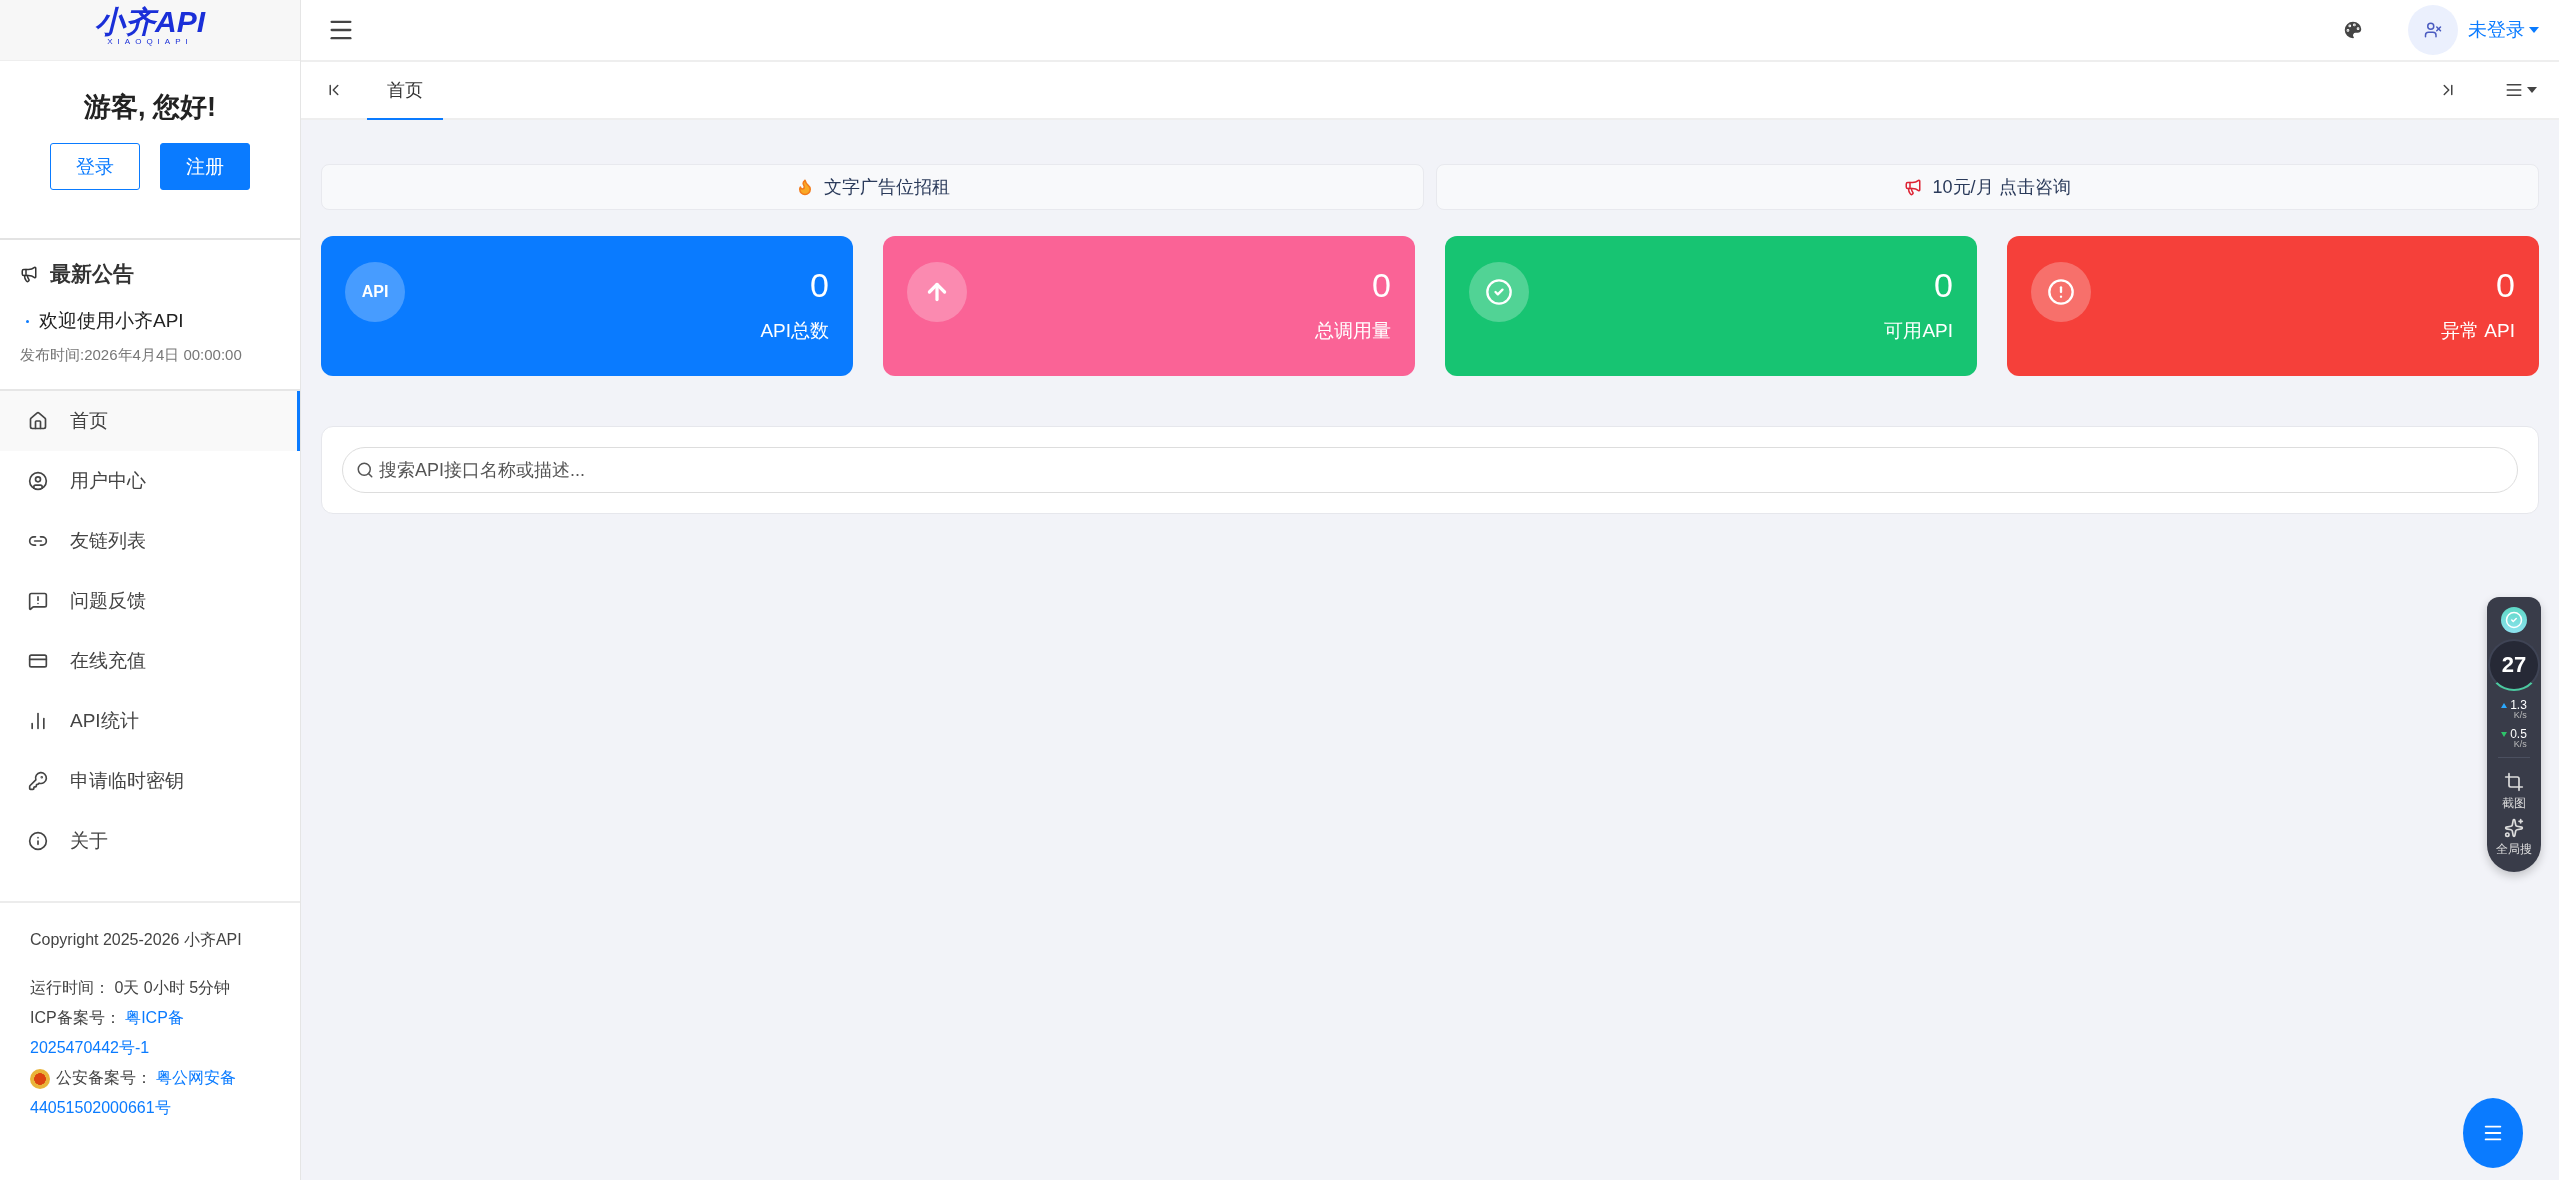 The width and height of the screenshot is (2559, 1180). What do you see at coordinates (104, 1077) in the screenshot?
I see `police-label: 公安备案号：` at bounding box center [104, 1077].